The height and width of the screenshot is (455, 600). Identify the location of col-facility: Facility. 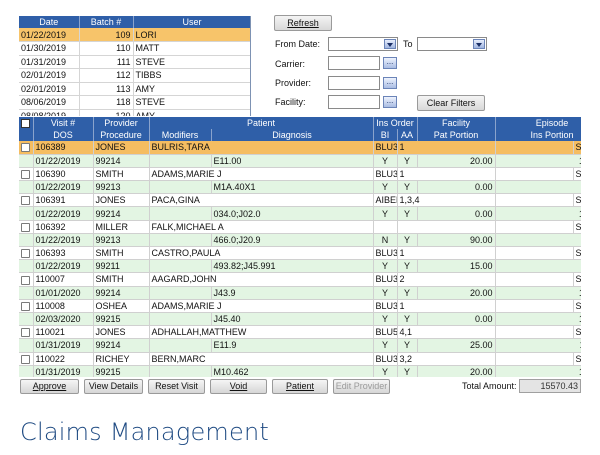
(456, 123).